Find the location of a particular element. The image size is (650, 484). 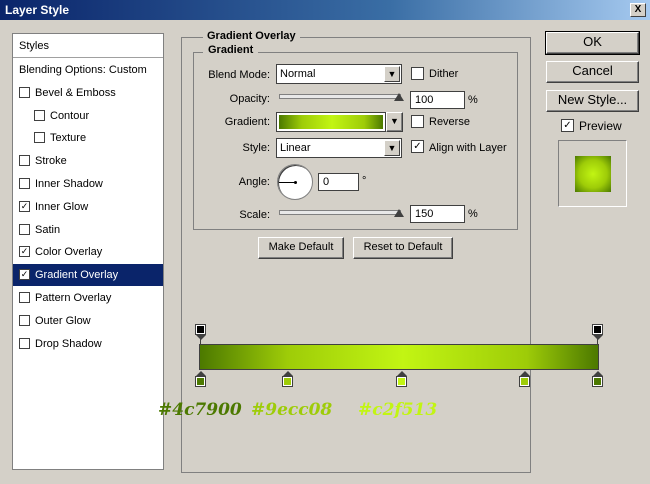

style-item: Bevel & Emboss is located at coordinates (88, 93).